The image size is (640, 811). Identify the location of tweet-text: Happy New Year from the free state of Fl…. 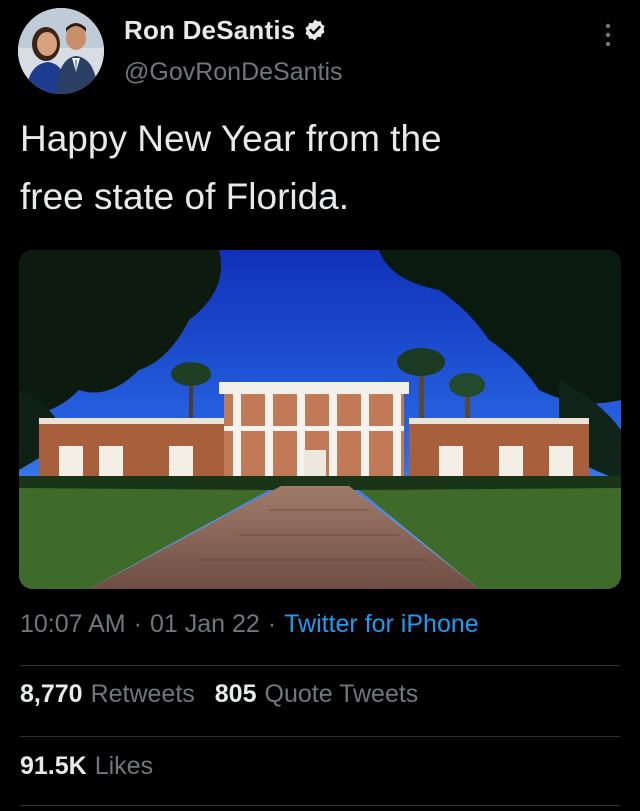
(231, 167).